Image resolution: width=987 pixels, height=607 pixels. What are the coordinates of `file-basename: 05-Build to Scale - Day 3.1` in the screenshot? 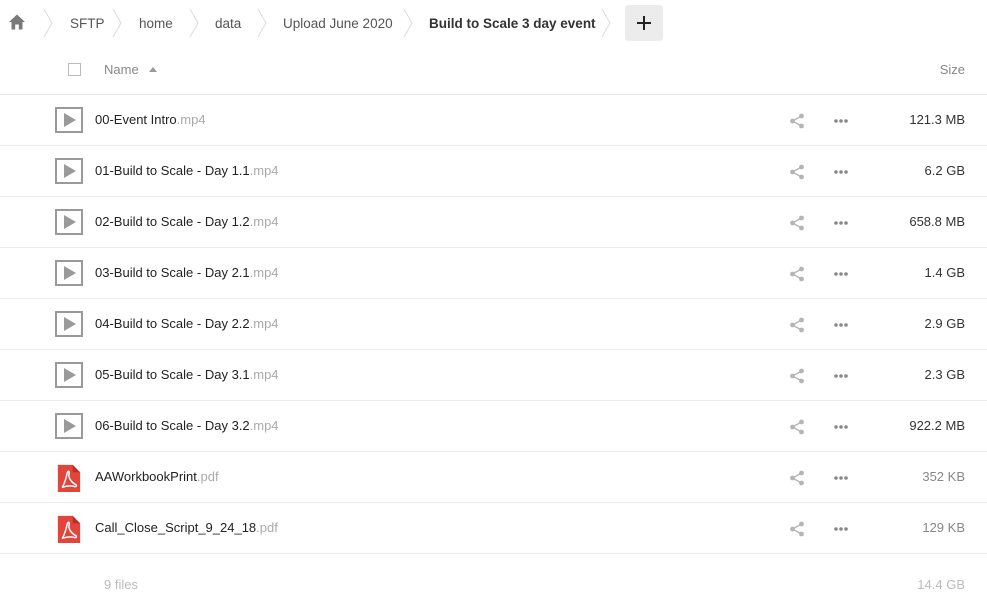 It's located at (172, 374).